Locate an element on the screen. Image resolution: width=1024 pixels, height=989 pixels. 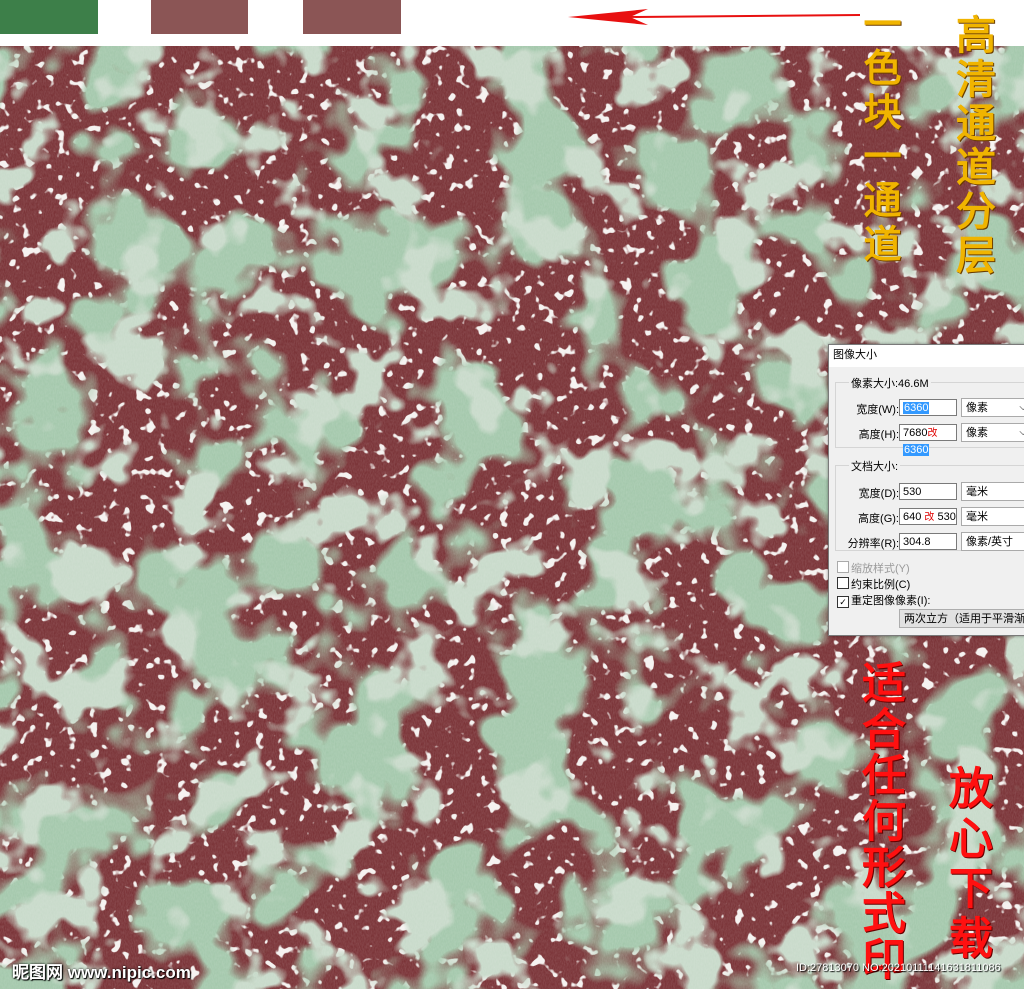
caption-hd-channel-layers: 高清通道分层 is located at coordinates (972, 146).